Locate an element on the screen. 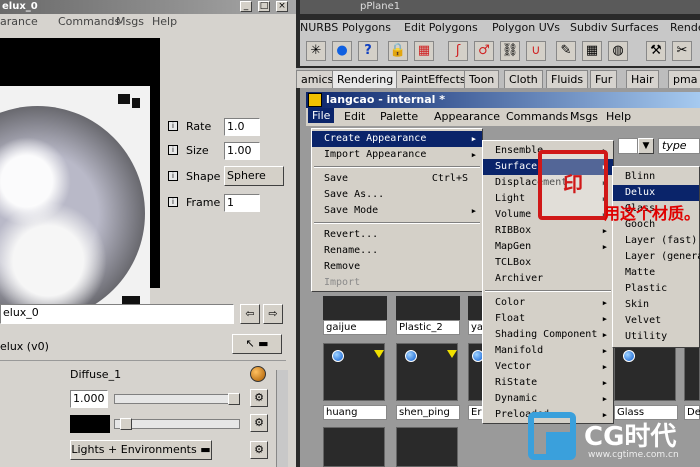 The width and height of the screenshot is (700, 467). tab-fur: Fur is located at coordinates (604, 79).